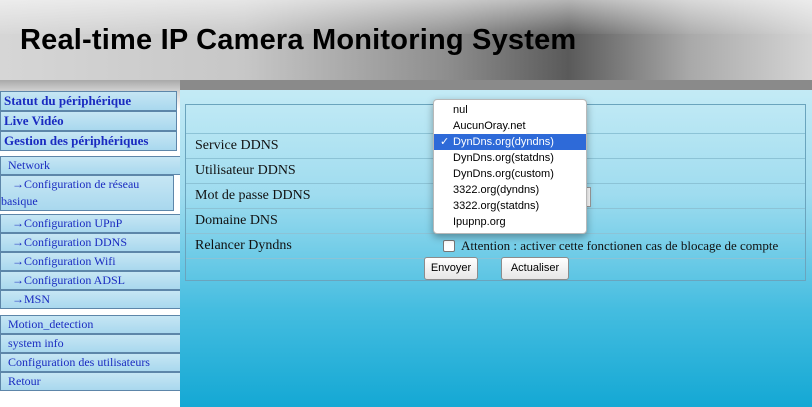 This screenshot has height=407, width=812. Describe the element at coordinates (496, 206) in the screenshot. I see `dropdown-option-label: 3322.org(statdns)` at that location.